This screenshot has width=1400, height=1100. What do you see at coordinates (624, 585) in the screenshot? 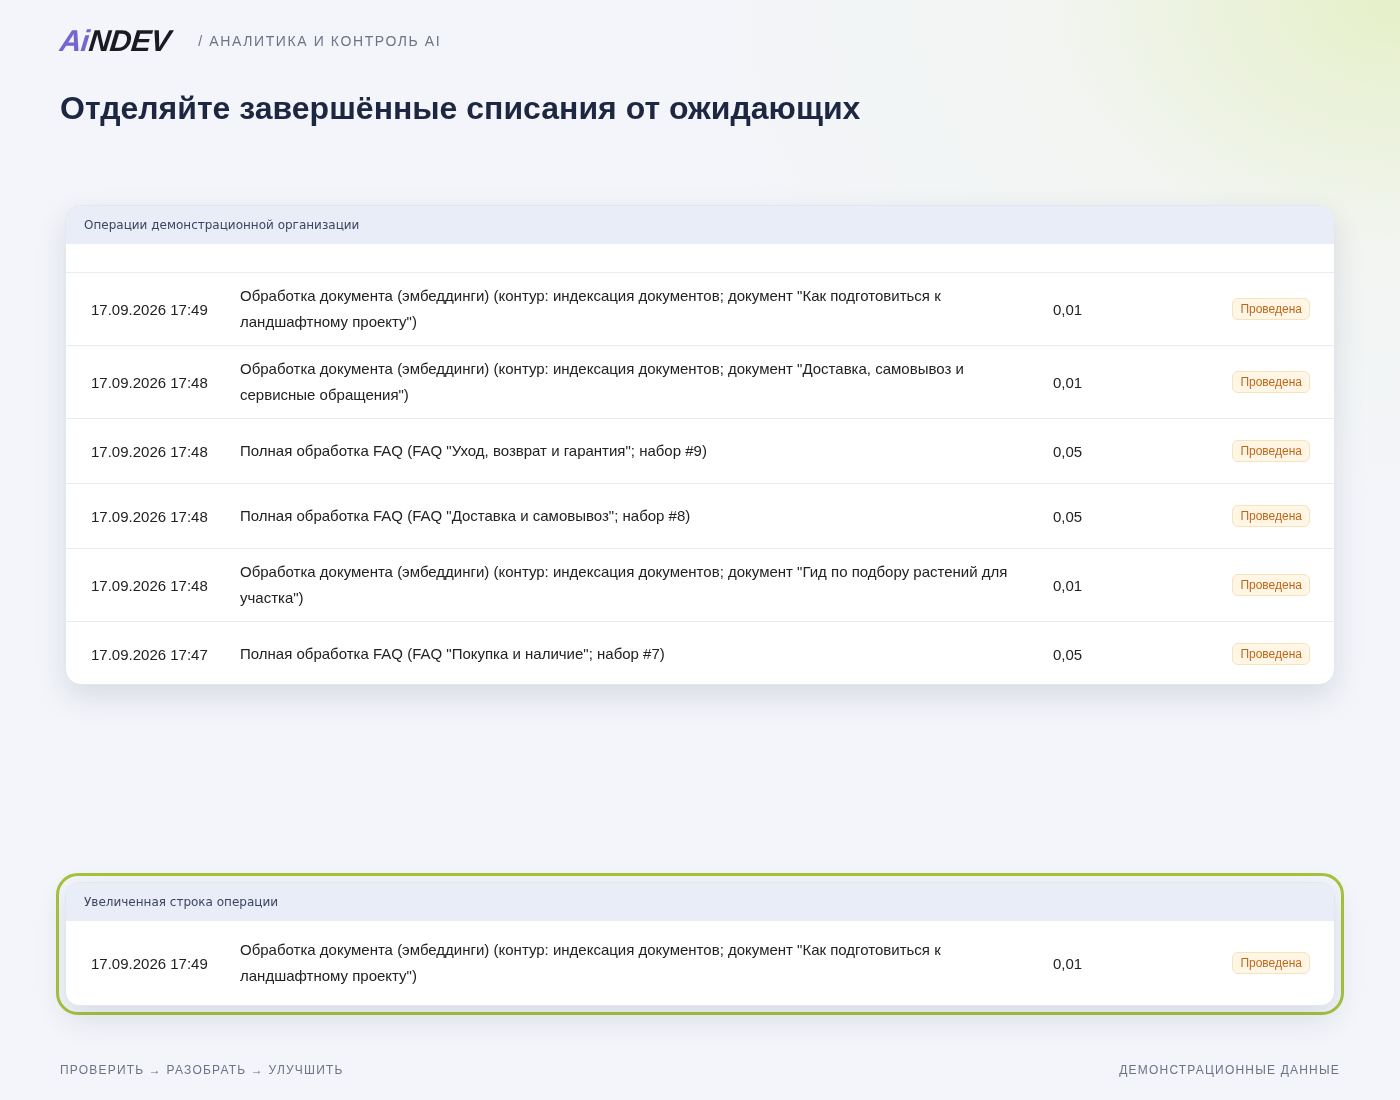
I see `description-cell-text: Обработка документа (эмбеддинги) (контур: индексация документов; документ "Гид по подбору растений для участка")` at bounding box center [624, 585].